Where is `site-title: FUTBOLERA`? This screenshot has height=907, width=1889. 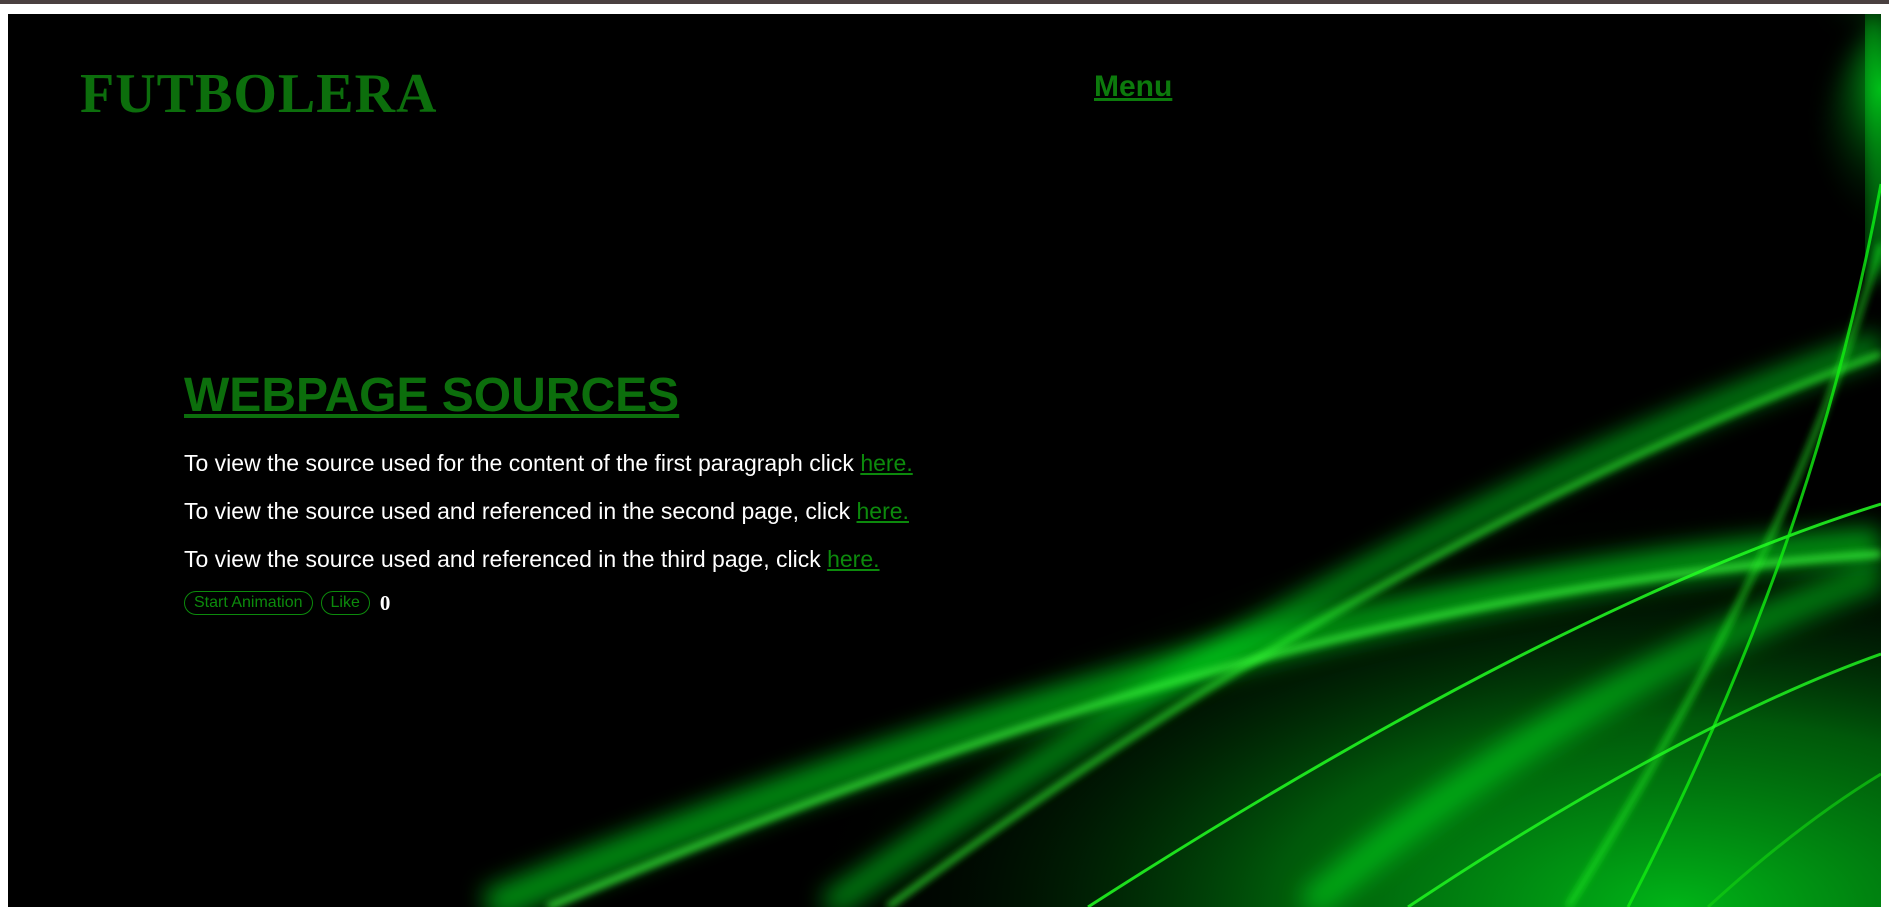
site-title: FUTBOLERA is located at coordinates (259, 94).